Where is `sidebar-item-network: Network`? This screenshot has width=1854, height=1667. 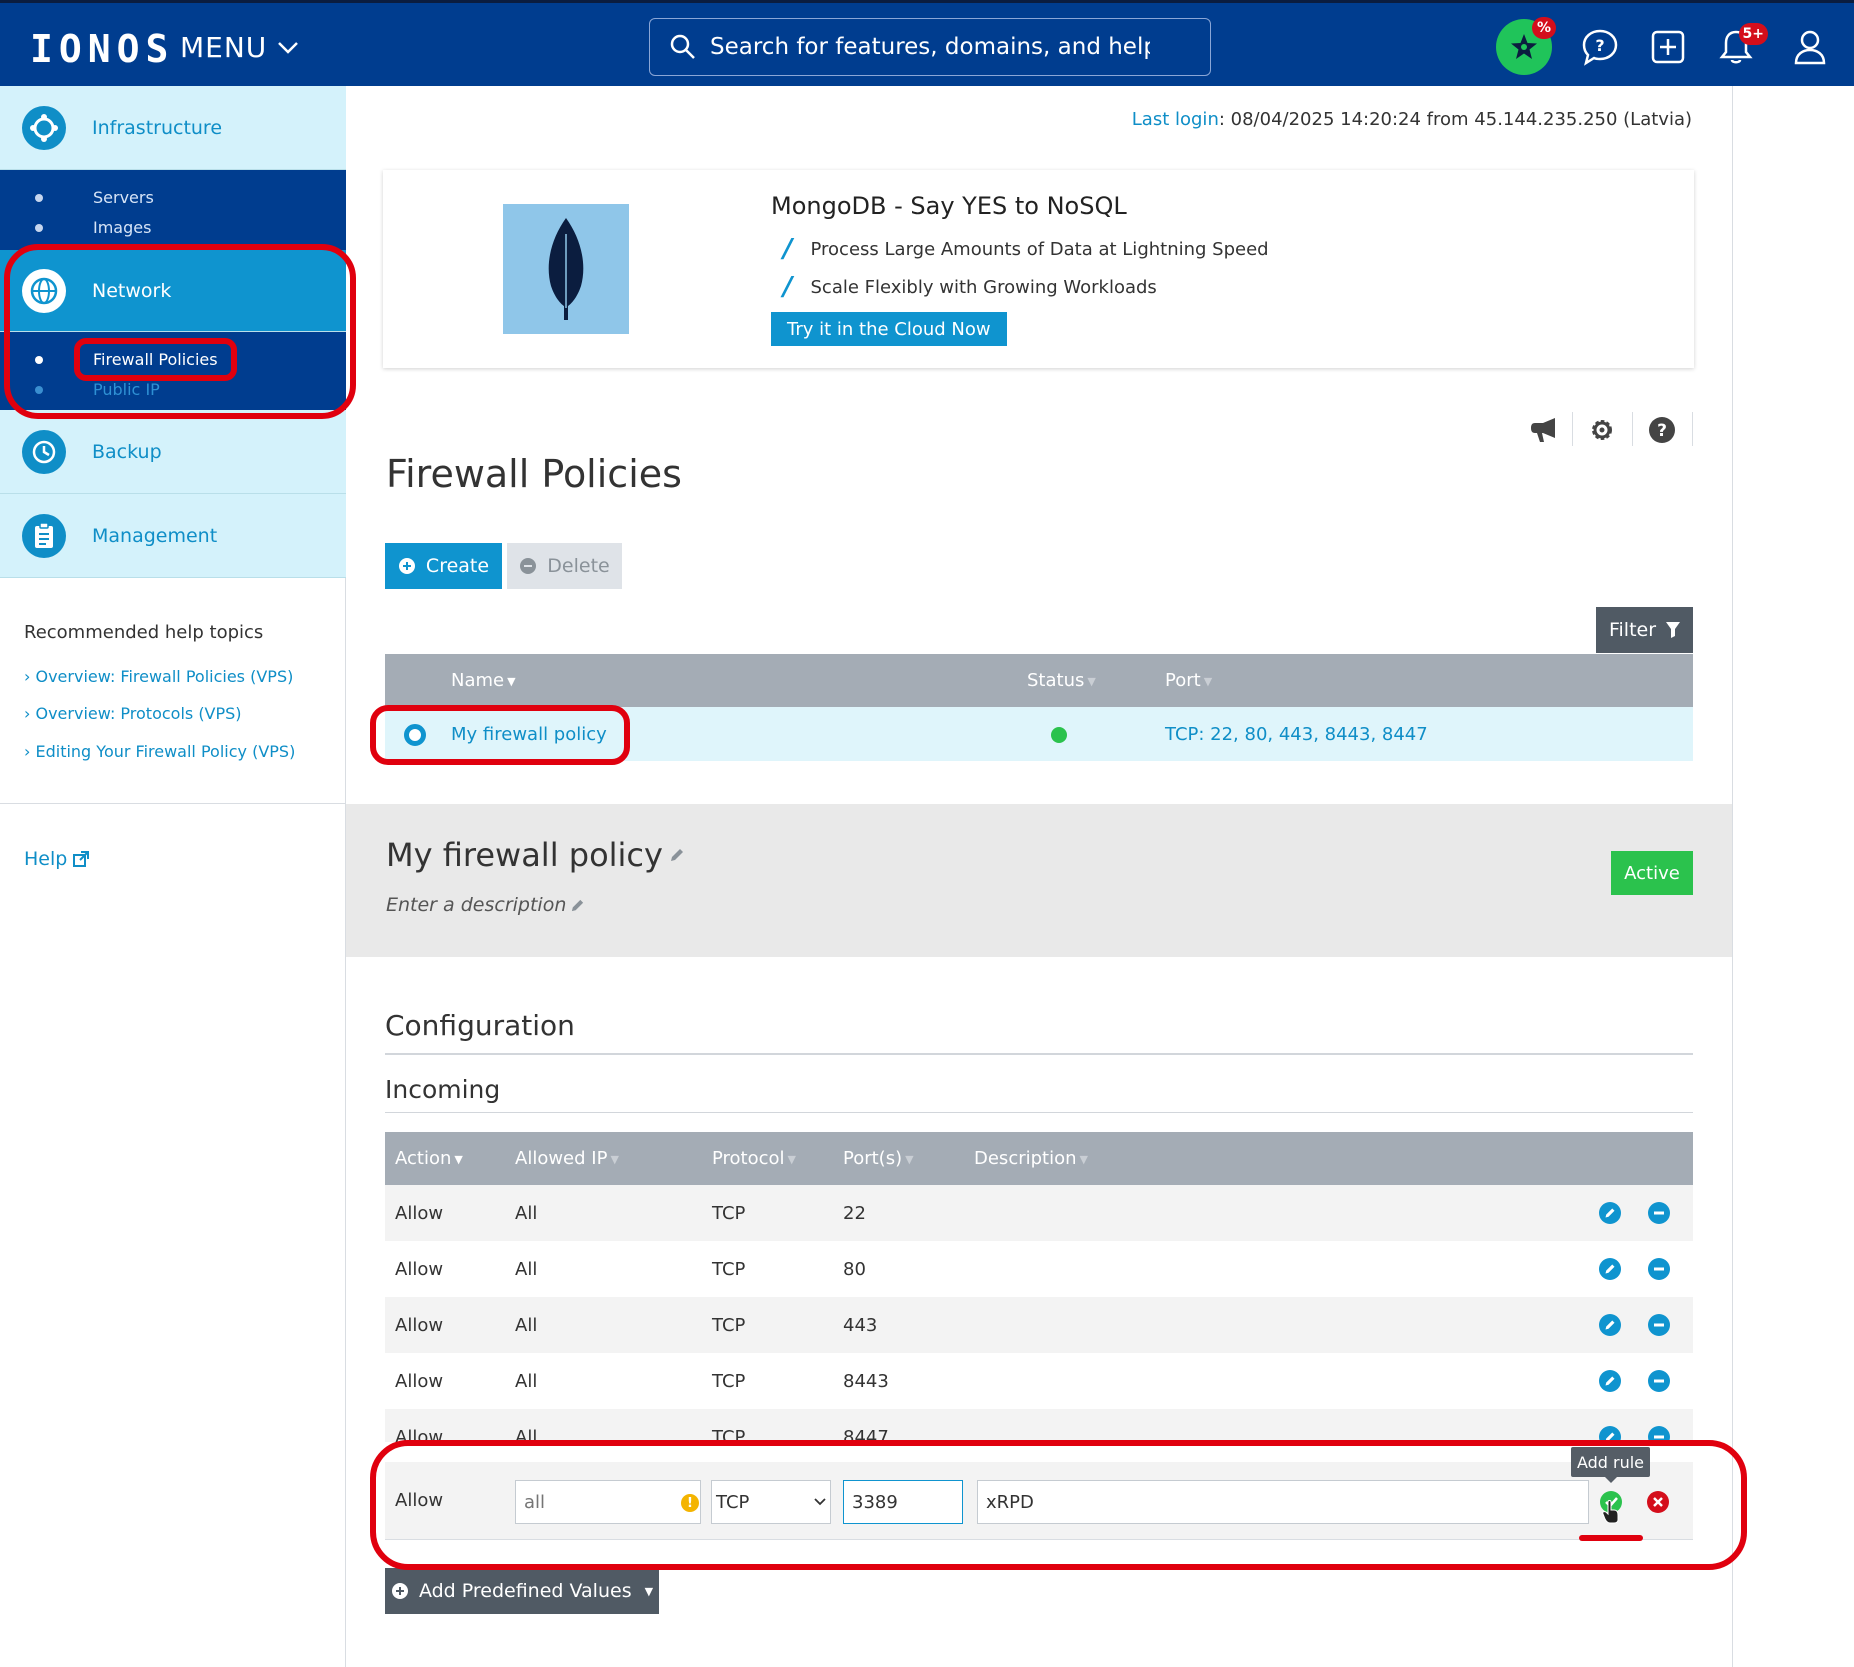 sidebar-item-network: Network is located at coordinates (173, 291).